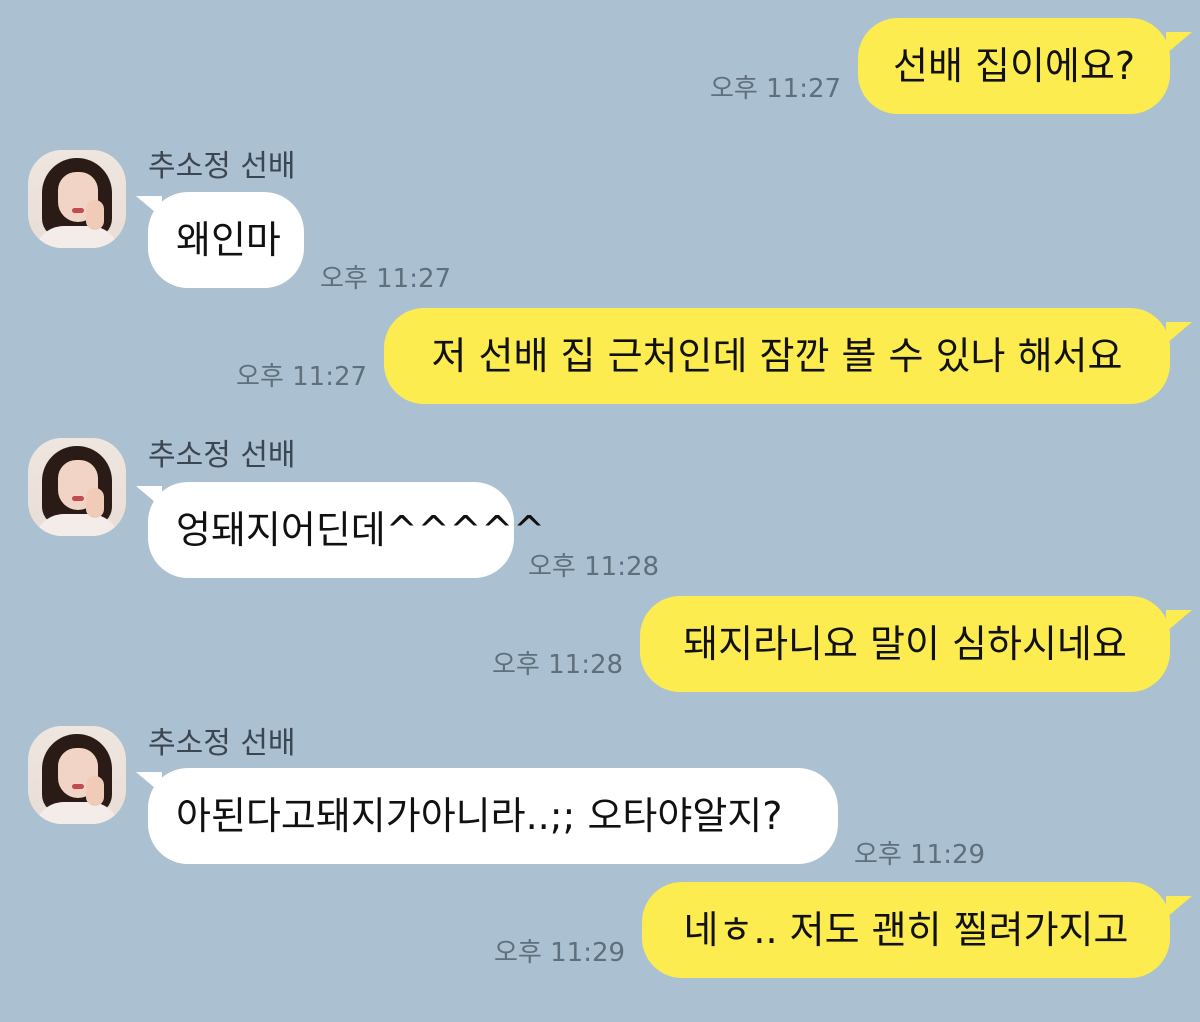 This screenshot has height=1022, width=1200. What do you see at coordinates (360, 530) in the screenshot?
I see `message-text: 엉돼지어딘데^^^^^` at bounding box center [360, 530].